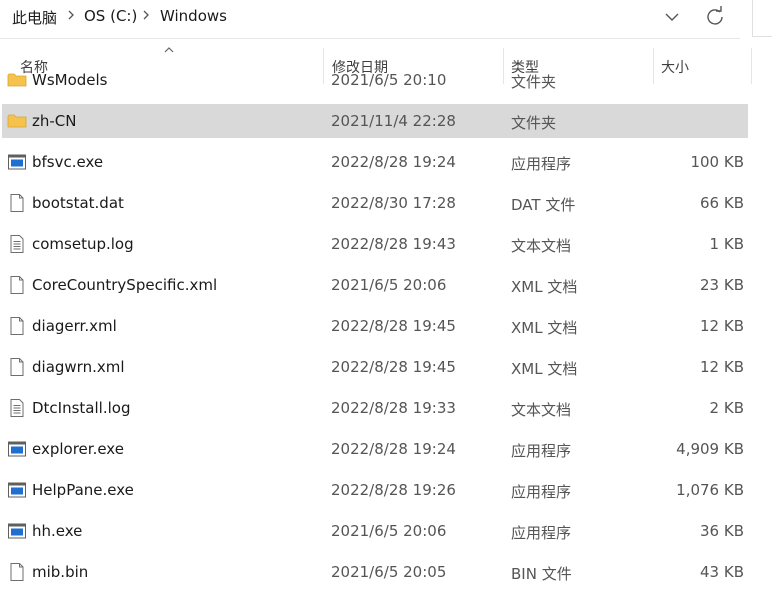 This screenshot has width=772, height=598. Describe the element at coordinates (675, 67) in the screenshot. I see `column-size: 大小` at that location.